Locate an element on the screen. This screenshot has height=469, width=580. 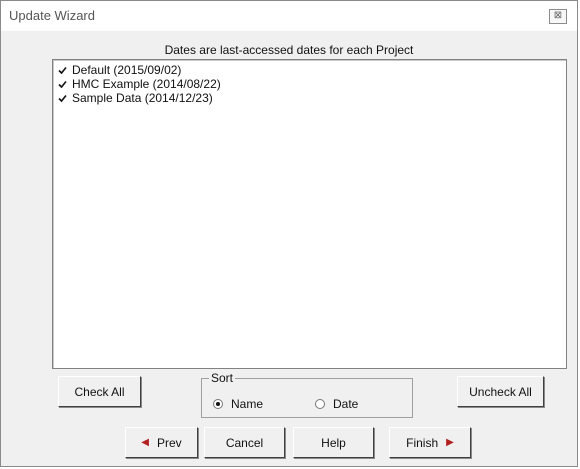
radio-selected-icon is located at coordinates (218, 404).